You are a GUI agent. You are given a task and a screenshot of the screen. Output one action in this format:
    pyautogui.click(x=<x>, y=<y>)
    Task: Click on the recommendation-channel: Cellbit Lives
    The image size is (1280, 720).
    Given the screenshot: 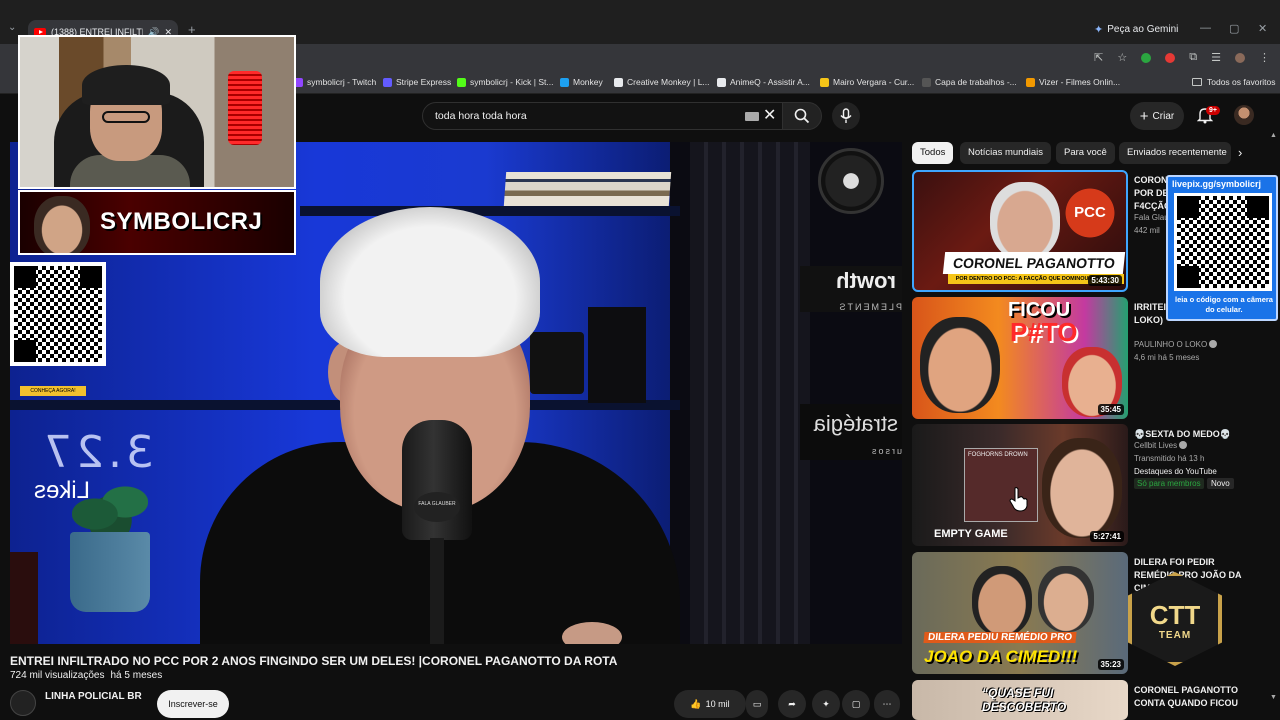 What is the action you would take?
    pyautogui.click(x=1161, y=445)
    